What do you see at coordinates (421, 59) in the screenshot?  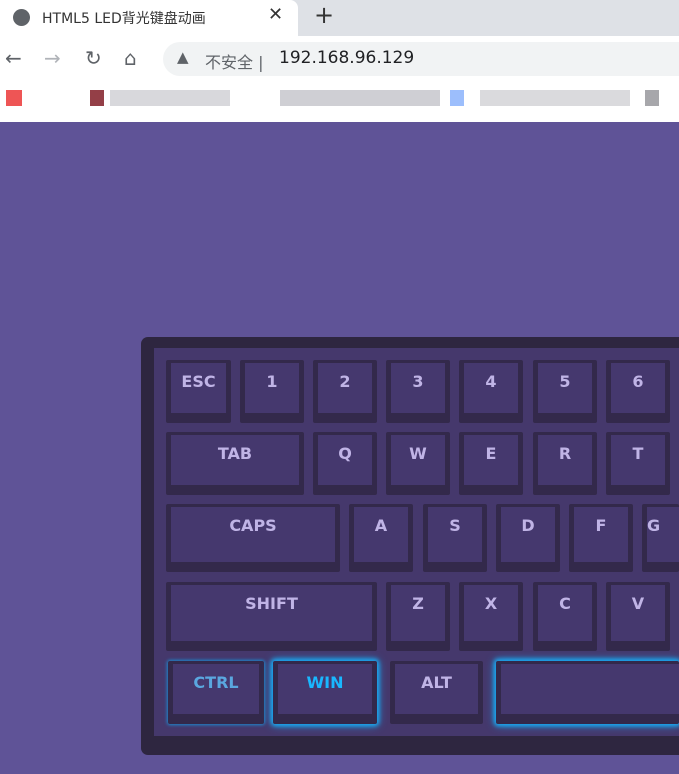 I see `address-bar: ▲ 不安全 | 192.168.96.129` at bounding box center [421, 59].